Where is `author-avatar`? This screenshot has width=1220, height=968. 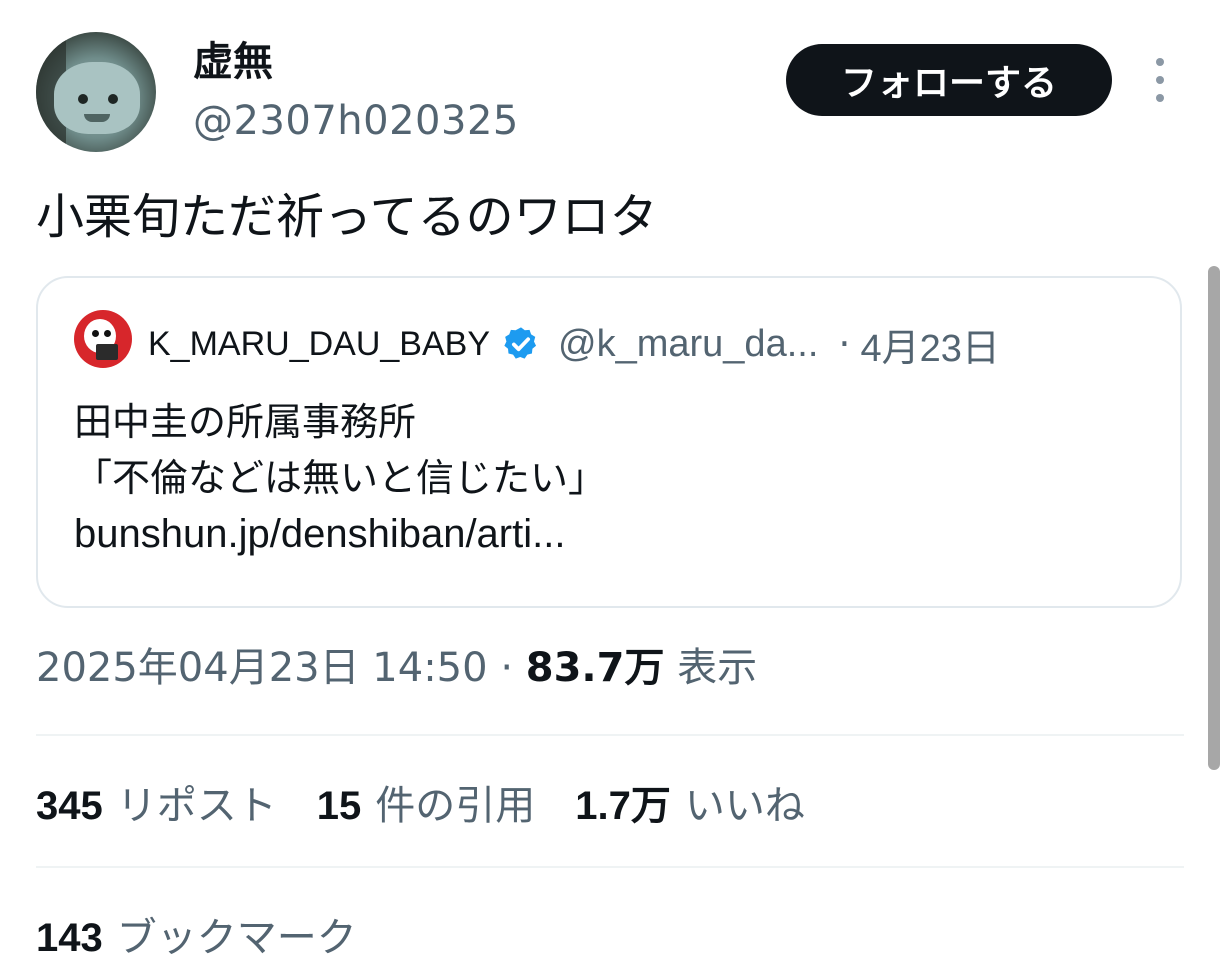
author-avatar is located at coordinates (96, 92).